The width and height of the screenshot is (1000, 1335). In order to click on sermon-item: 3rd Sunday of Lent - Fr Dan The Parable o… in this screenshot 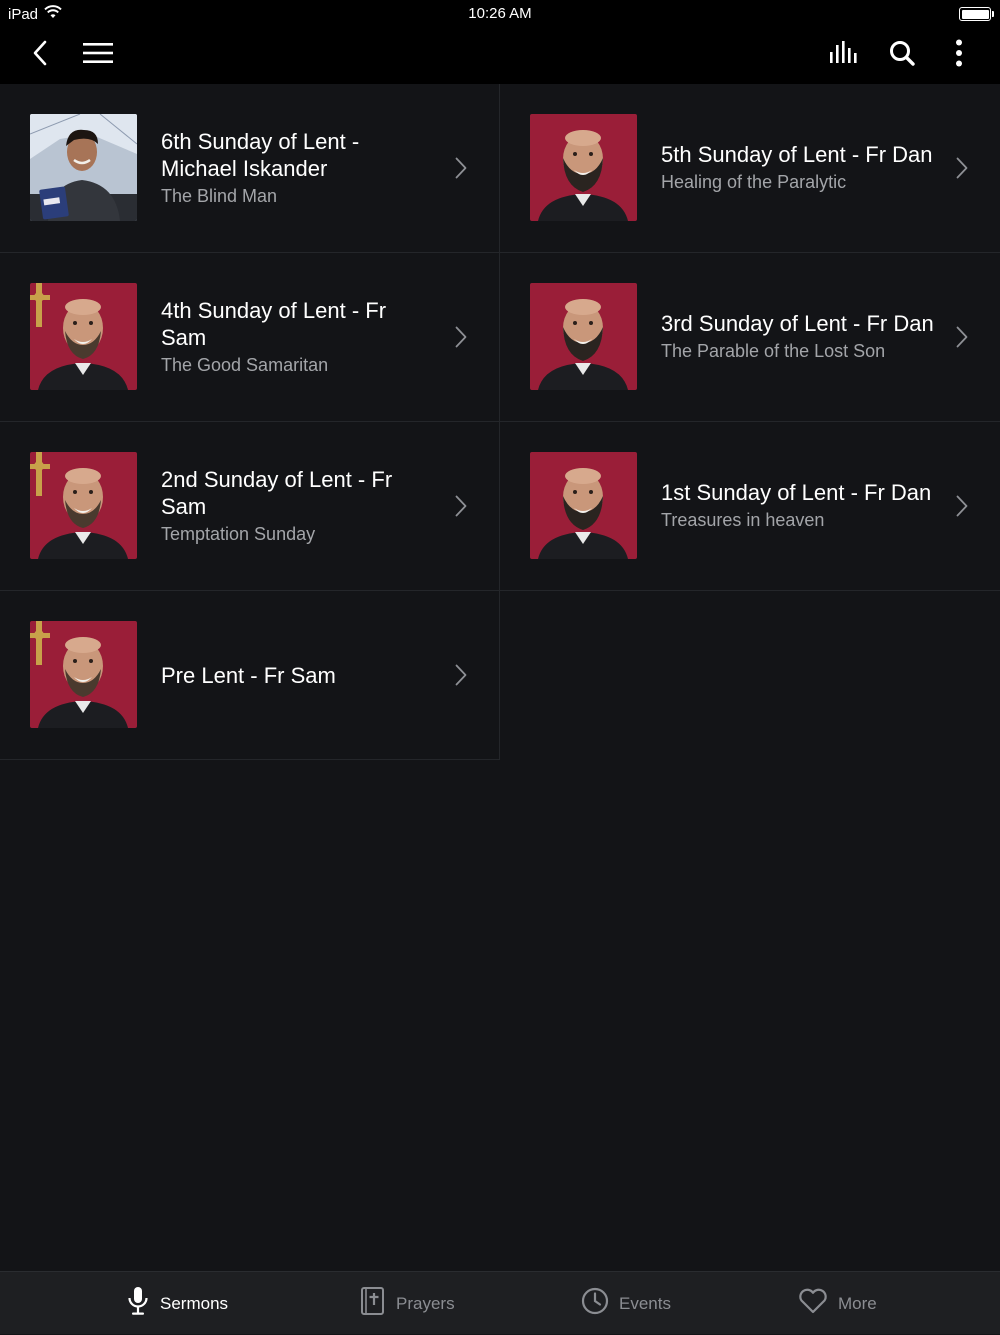, I will do `click(750, 337)`.